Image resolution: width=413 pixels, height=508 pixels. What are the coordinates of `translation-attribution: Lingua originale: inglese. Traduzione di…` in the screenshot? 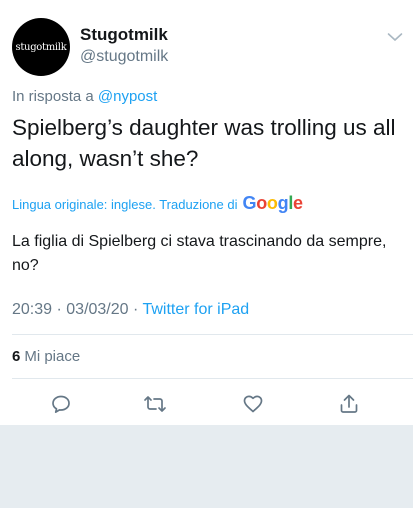 It's located at (157, 203).